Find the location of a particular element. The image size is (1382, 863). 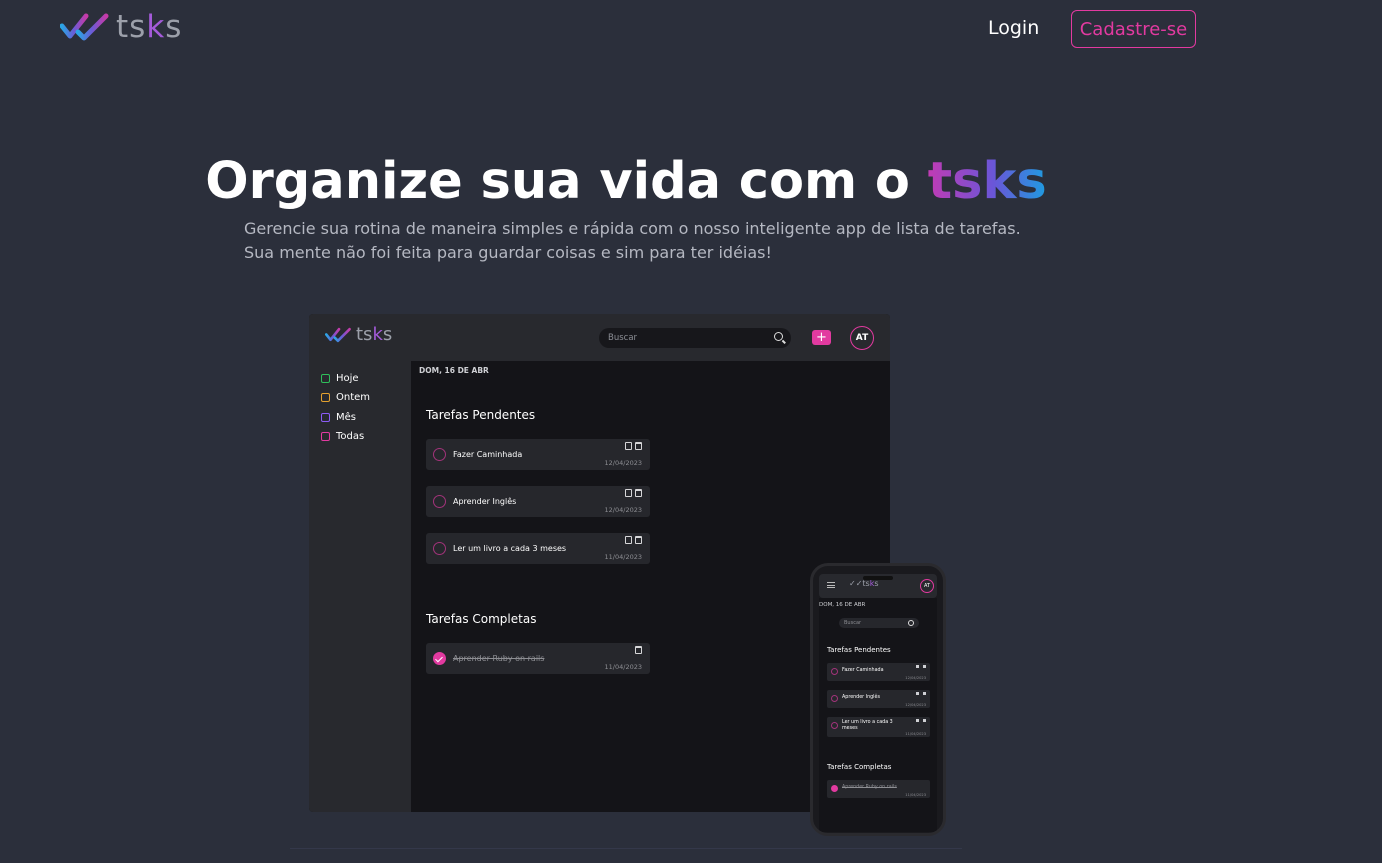

sidebar-item-mes: Mês is located at coordinates (338, 417).